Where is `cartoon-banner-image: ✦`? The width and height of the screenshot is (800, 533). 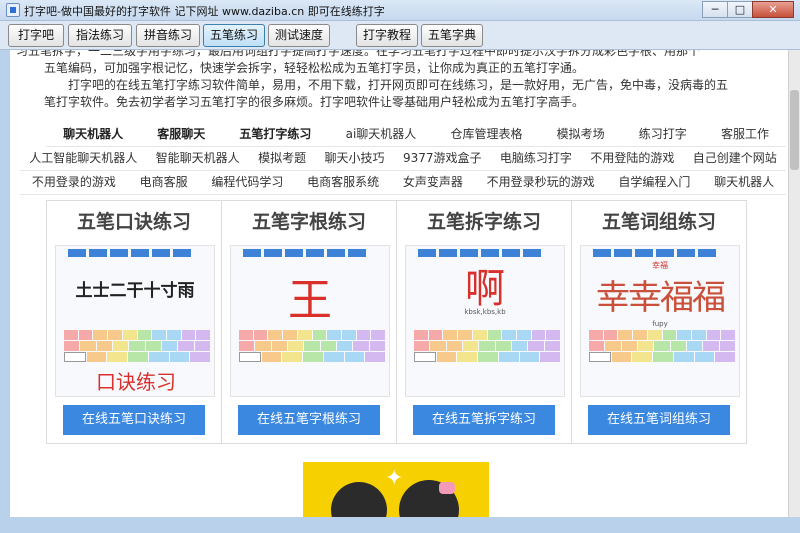 cartoon-banner-image: ✦ is located at coordinates (396, 489).